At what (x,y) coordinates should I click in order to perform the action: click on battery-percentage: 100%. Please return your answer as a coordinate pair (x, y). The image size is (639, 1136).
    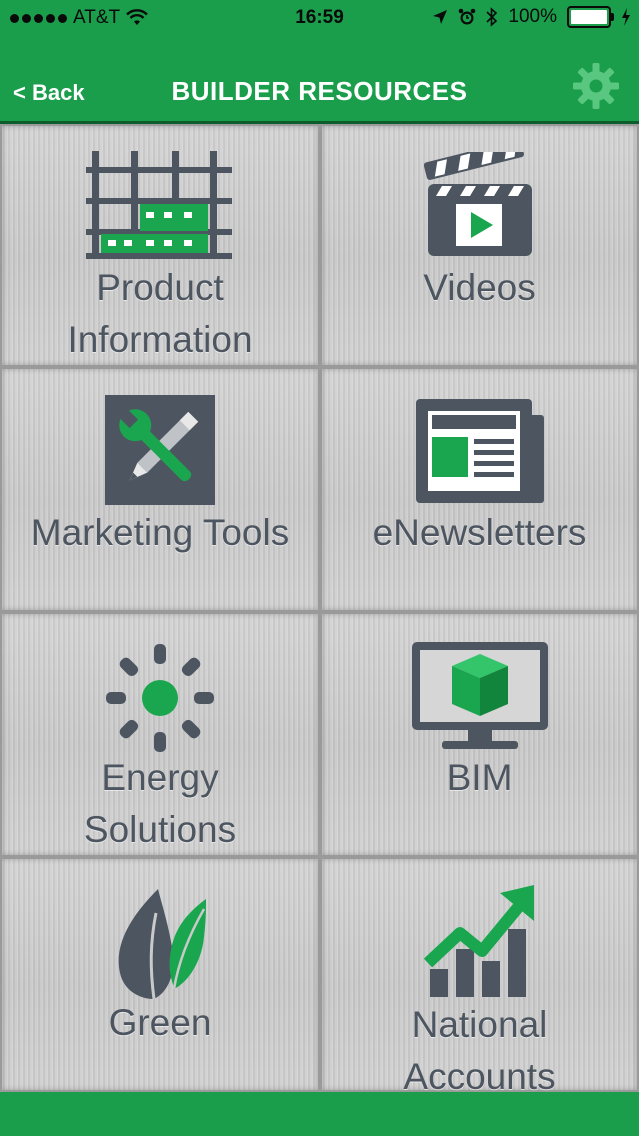
    Looking at the image, I should click on (532, 16).